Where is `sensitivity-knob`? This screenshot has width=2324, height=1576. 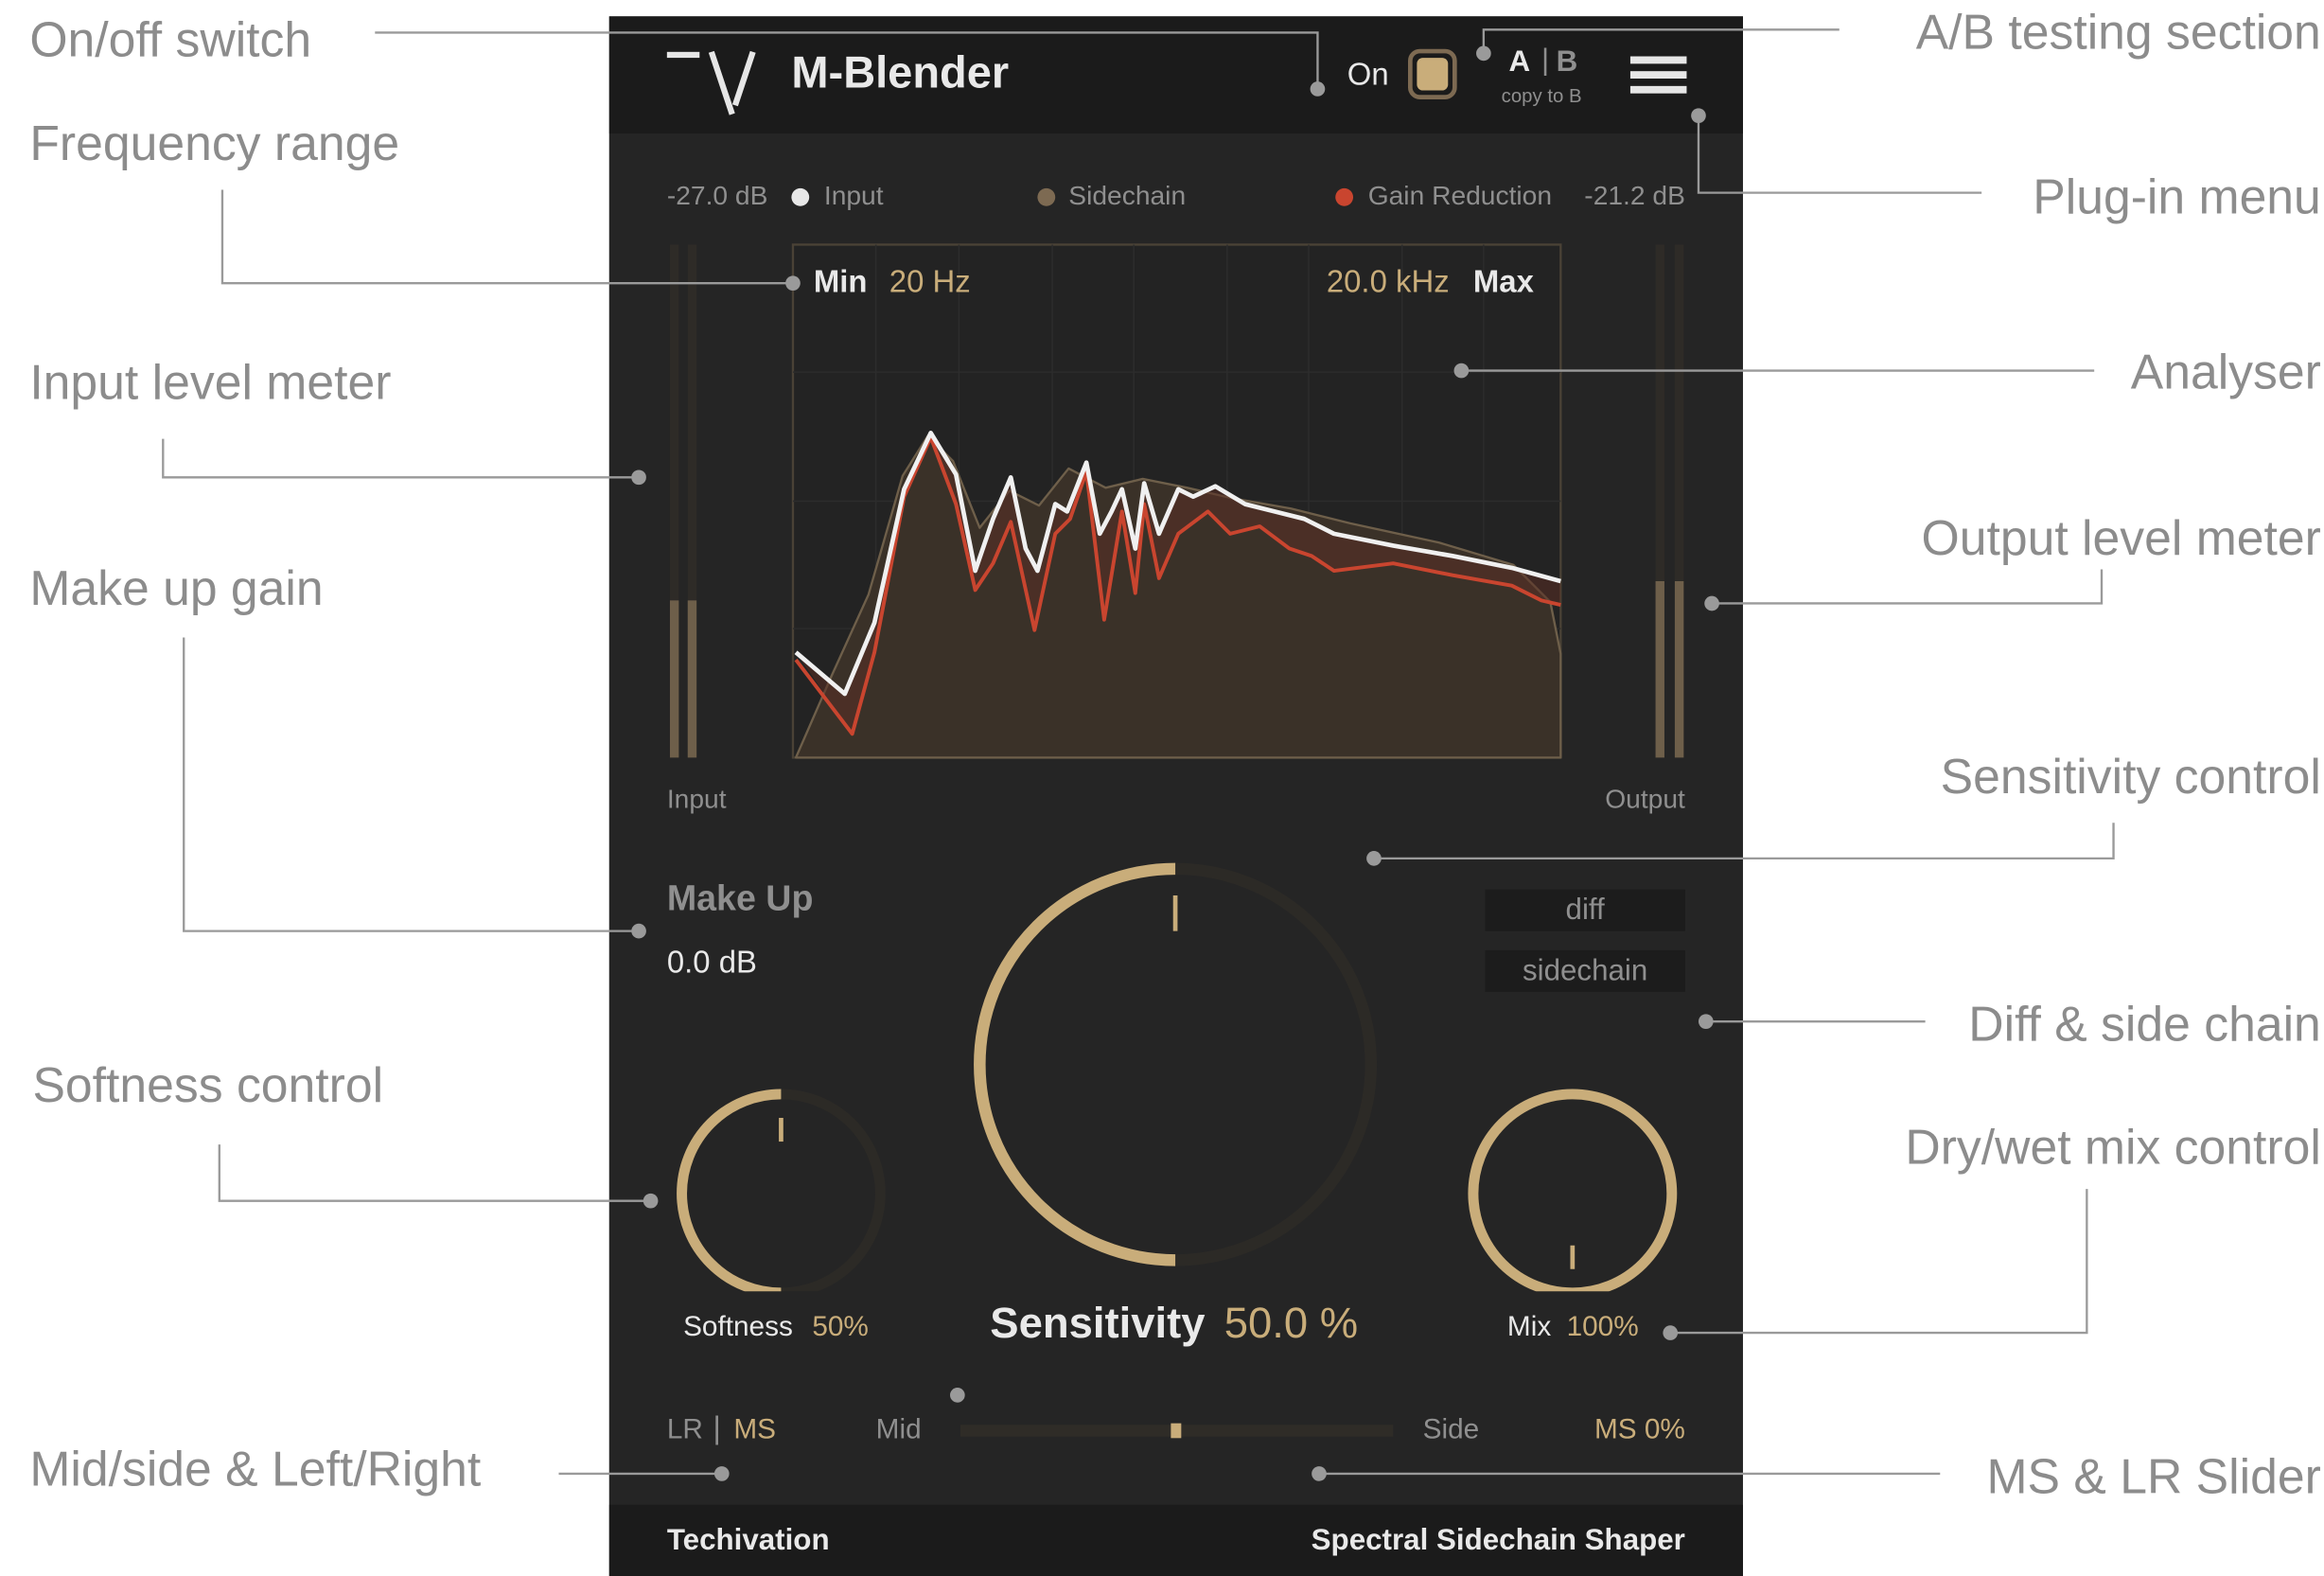
sensitivity-knob is located at coordinates (1176, 1064).